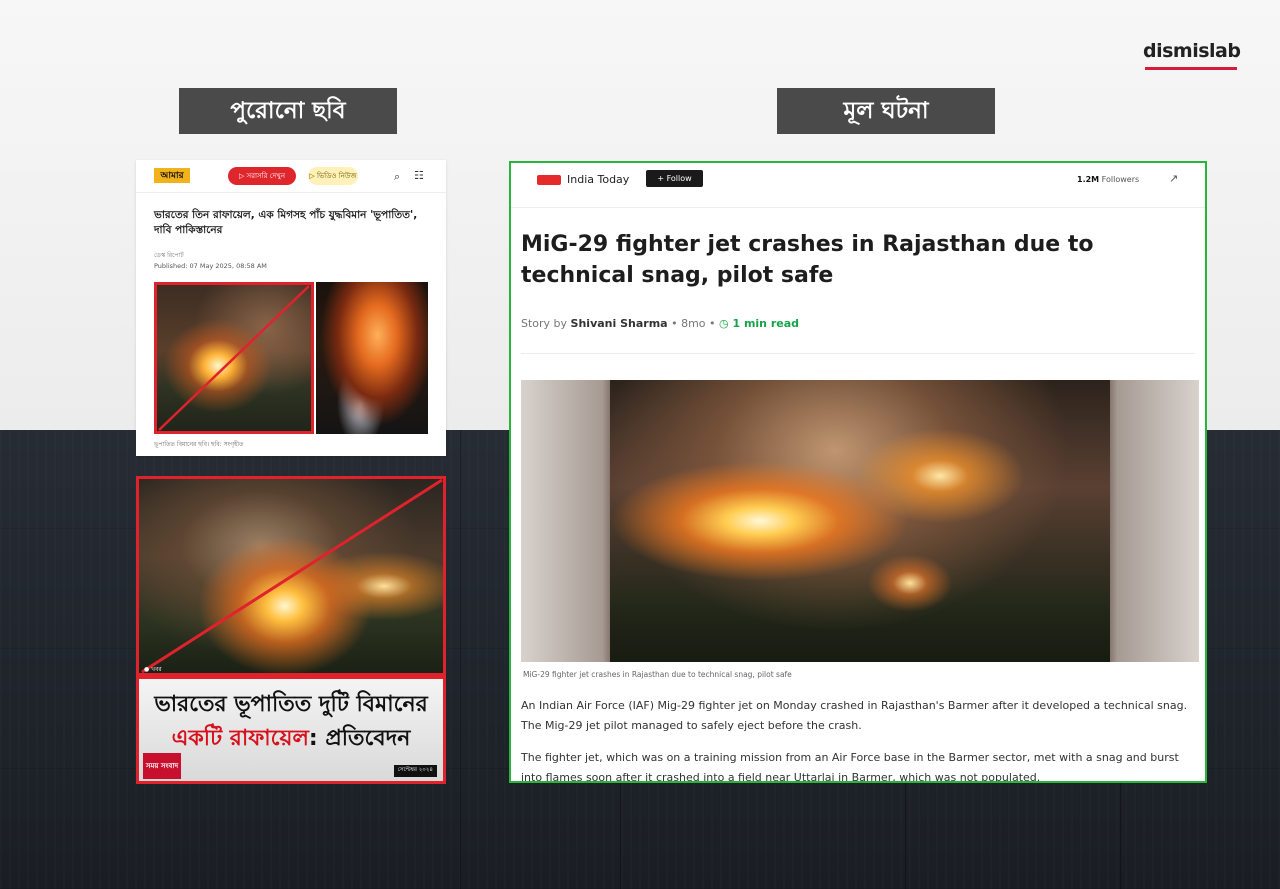 The height and width of the screenshot is (889, 1280). Describe the element at coordinates (419, 175) in the screenshot. I see `menu-icon: ☷` at that location.